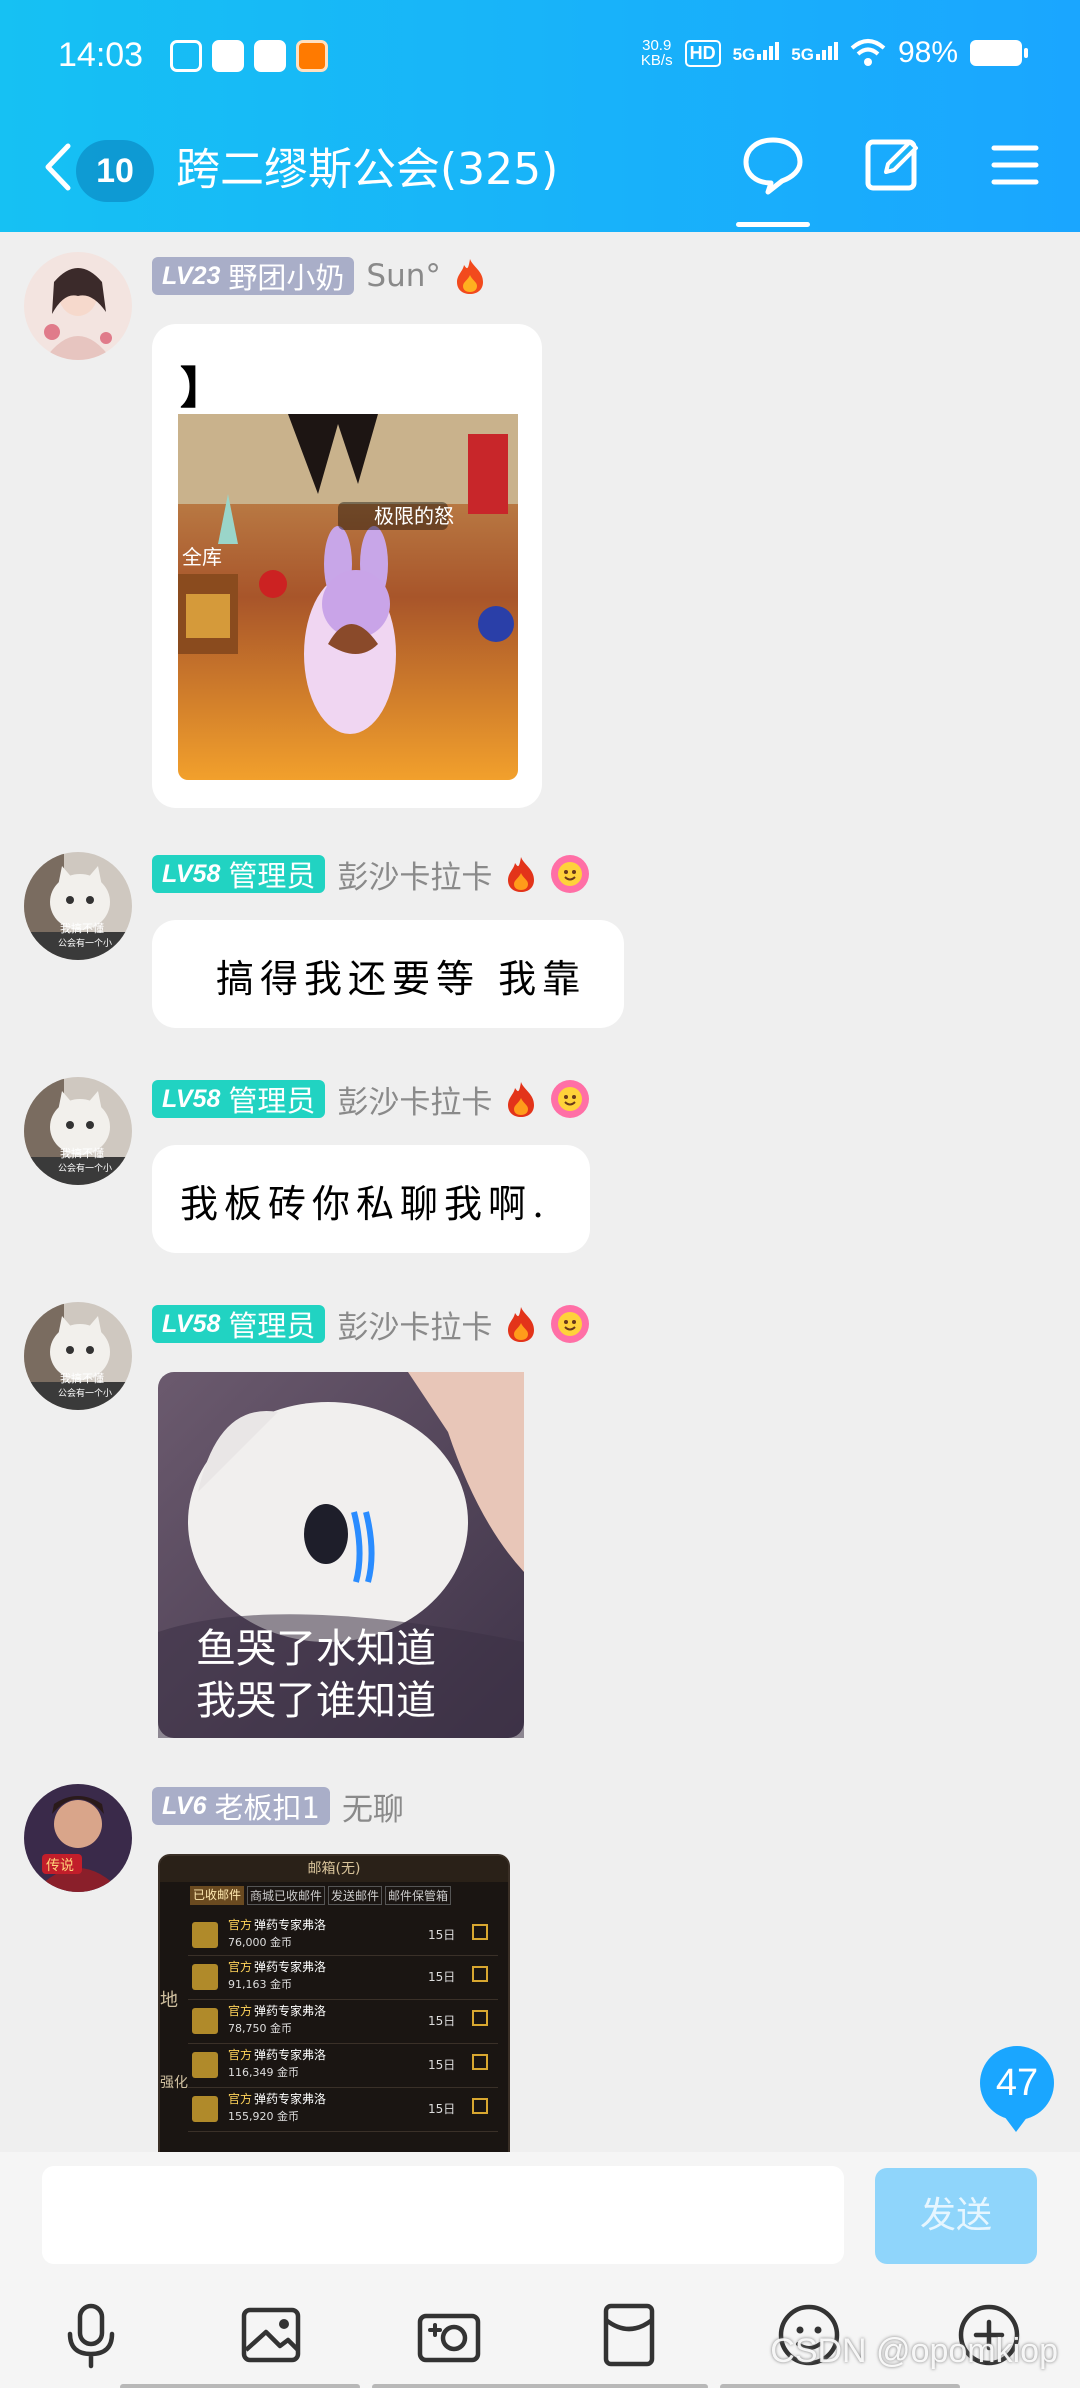  I want to click on message-text: 】, so click(202, 388).